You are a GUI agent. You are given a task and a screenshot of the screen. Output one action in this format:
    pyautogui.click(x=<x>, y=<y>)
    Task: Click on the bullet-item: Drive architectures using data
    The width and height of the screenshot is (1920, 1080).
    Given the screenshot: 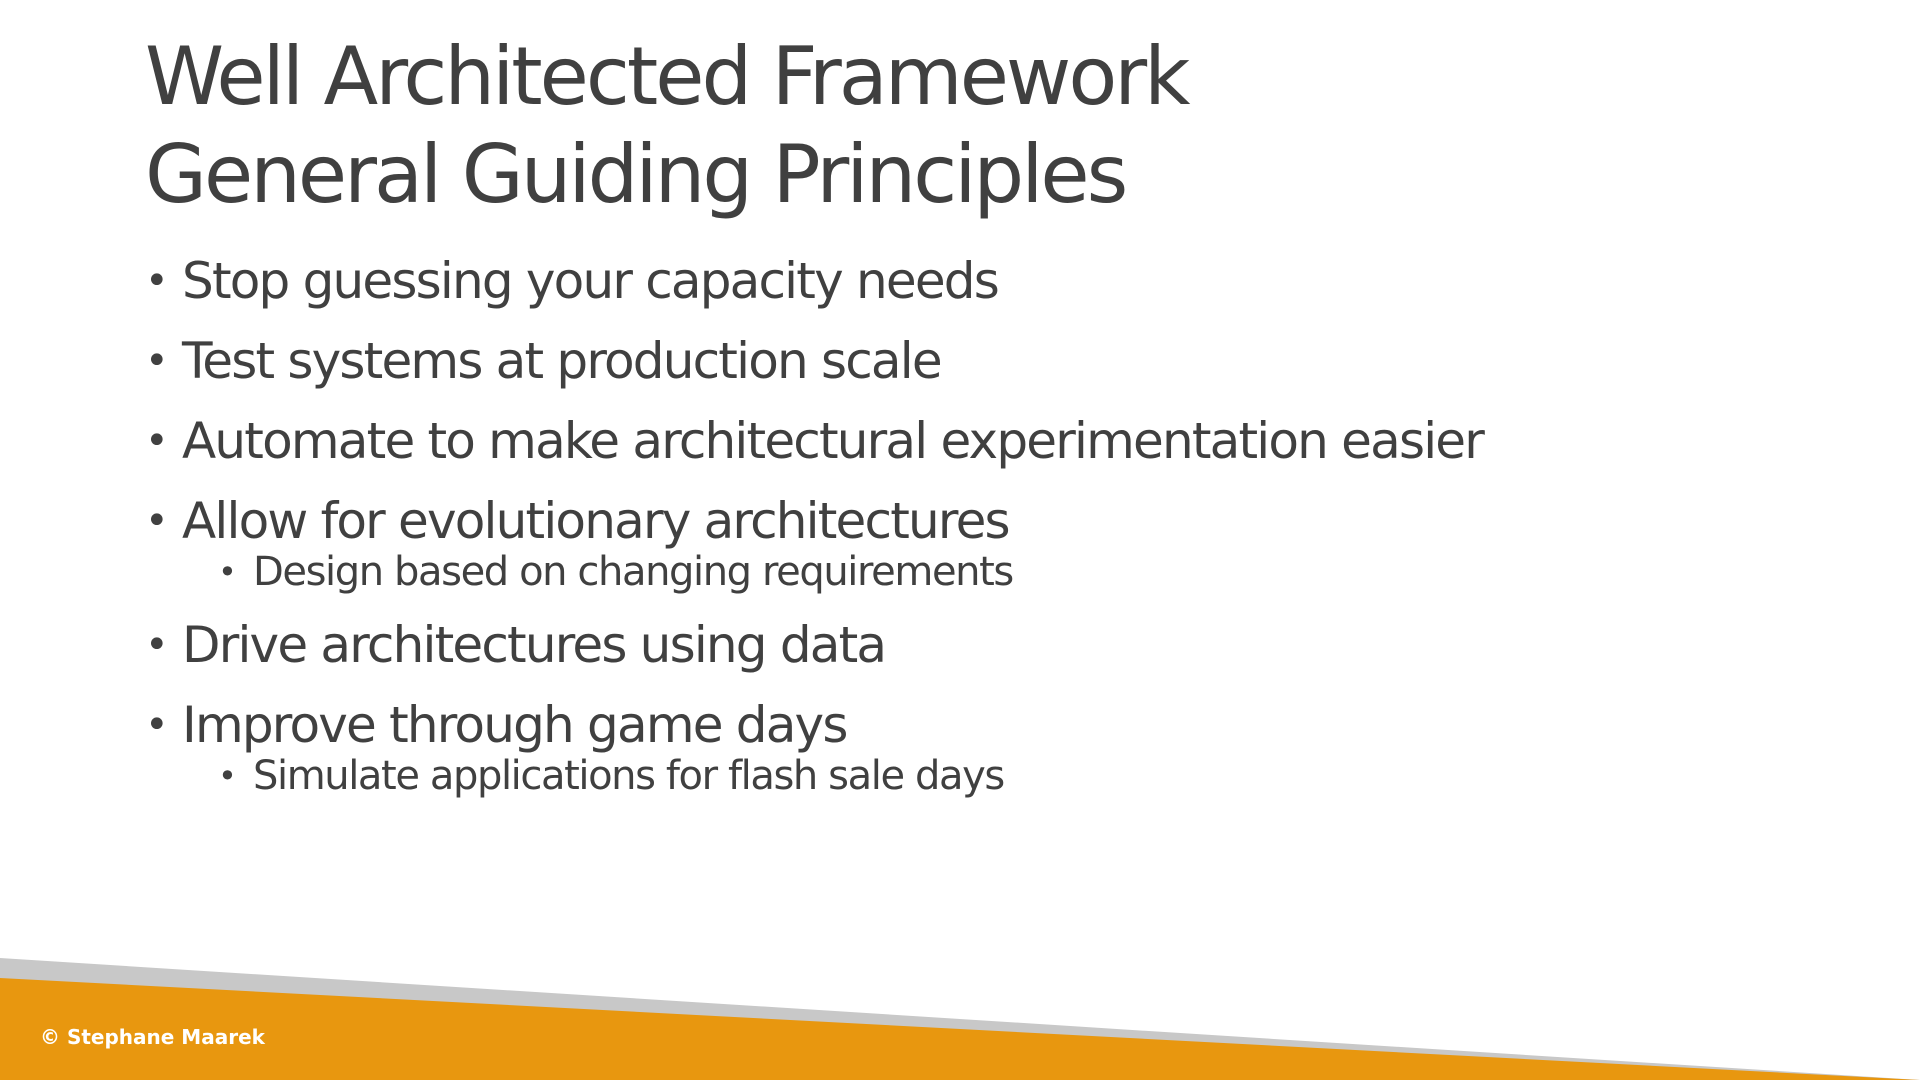 What is the action you would take?
    pyautogui.click(x=814, y=645)
    